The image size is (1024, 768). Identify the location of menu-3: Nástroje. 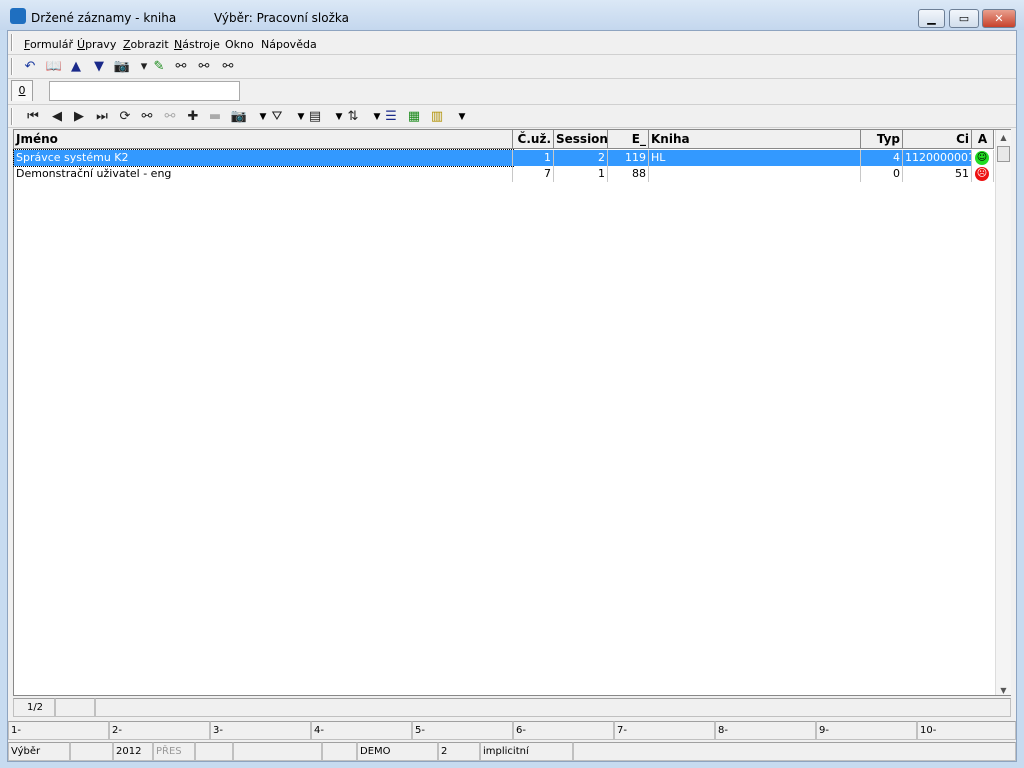
(197, 44).